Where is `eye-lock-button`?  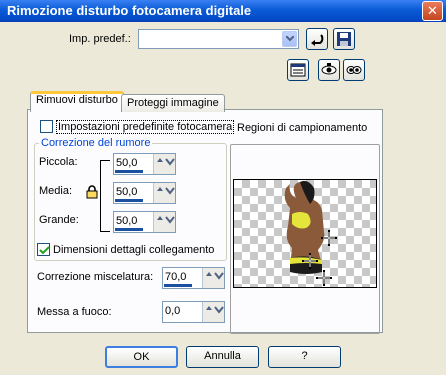 eye-lock-button is located at coordinates (329, 70).